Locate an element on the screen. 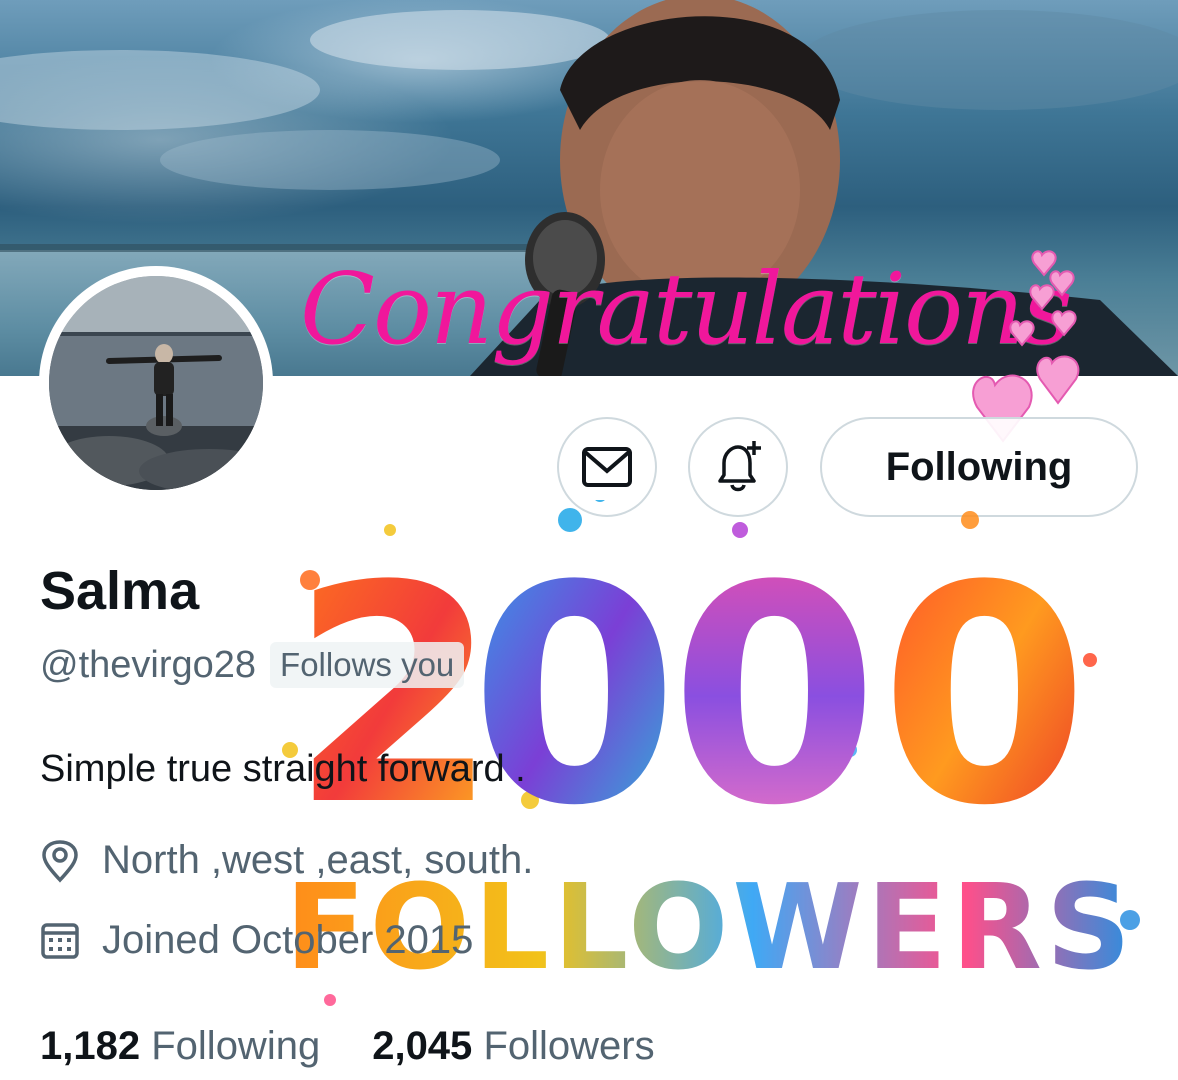 This screenshot has height=1080, width=1178. calendar-icon is located at coordinates (60, 940).